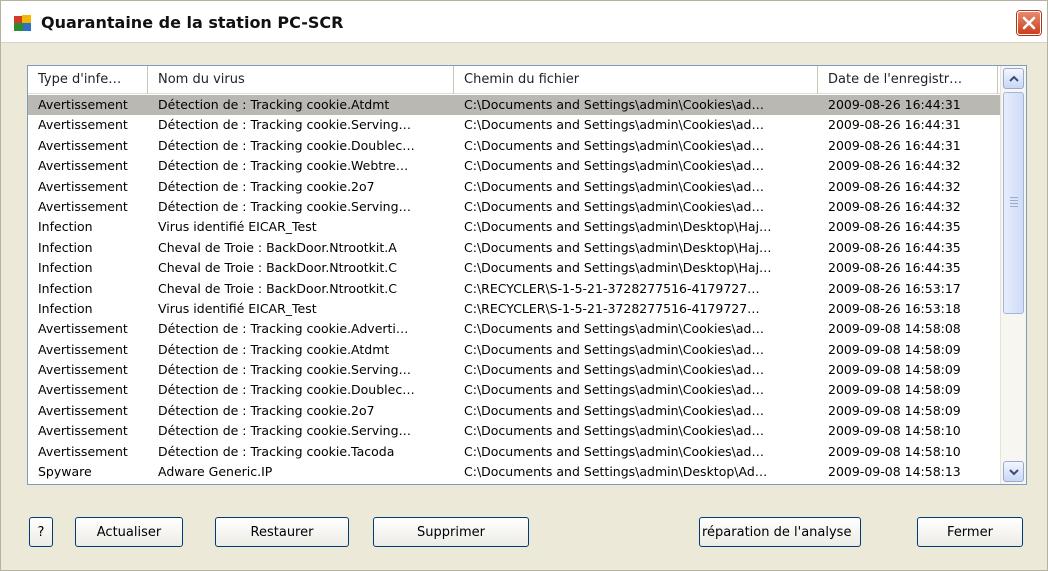  What do you see at coordinates (277, 247) in the screenshot?
I see `cell-virus-name: Cheval de Troie : BackDoor.Ntrootkit.A` at bounding box center [277, 247].